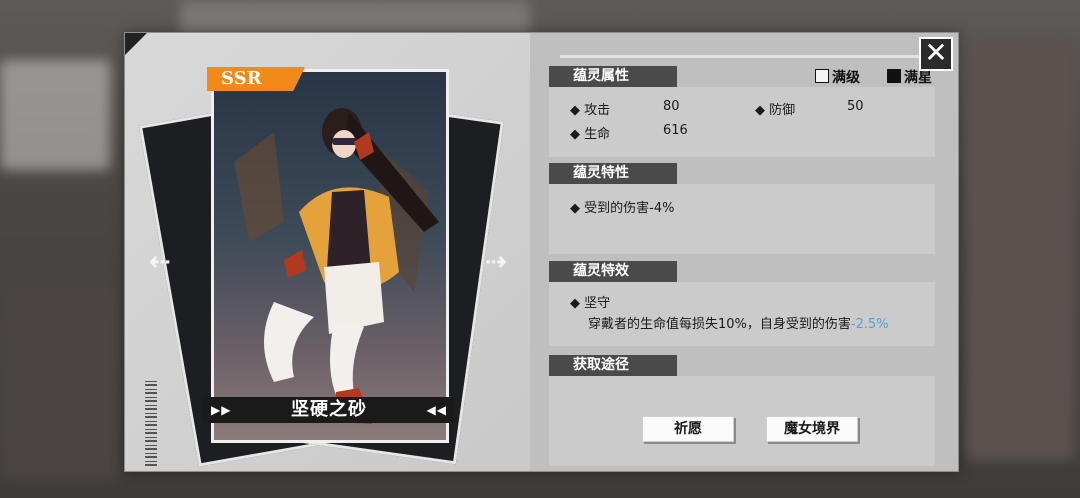  Describe the element at coordinates (221, 410) in the screenshot. I see `left-chevrons-icon: ▶▶` at that location.